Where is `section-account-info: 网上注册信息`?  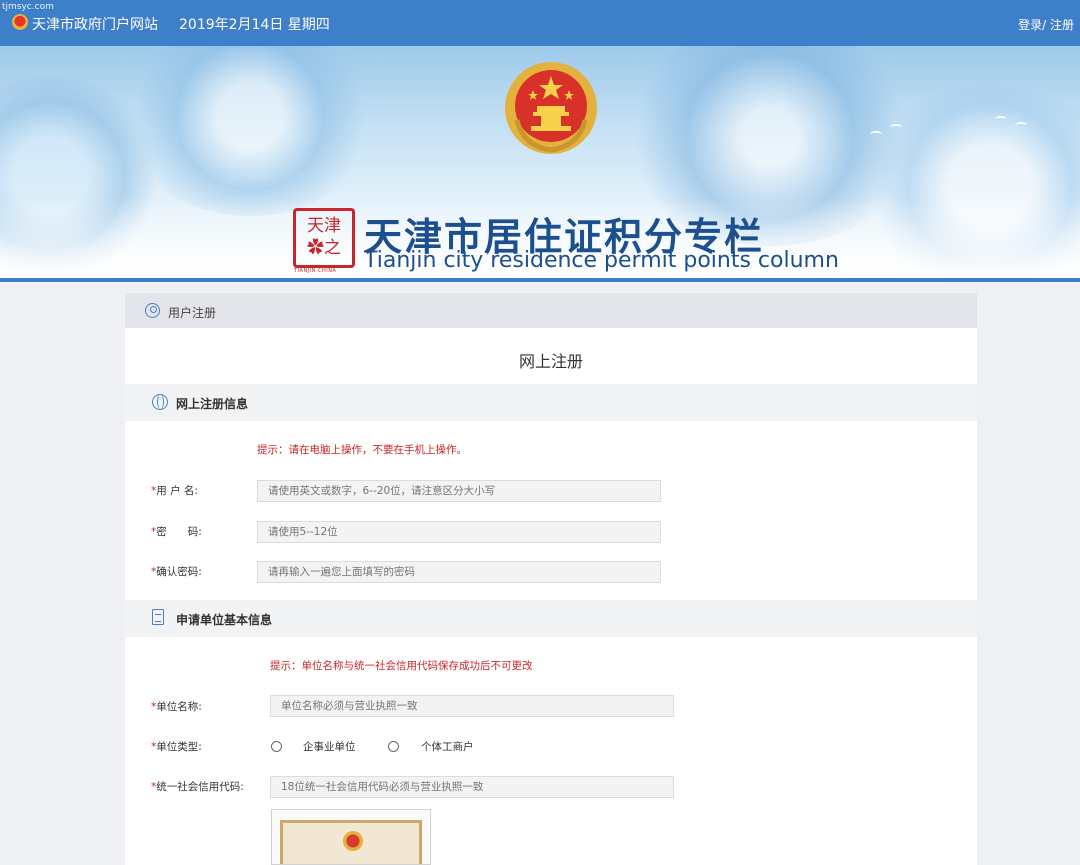 section-account-info: 网上注册信息 is located at coordinates (551, 402).